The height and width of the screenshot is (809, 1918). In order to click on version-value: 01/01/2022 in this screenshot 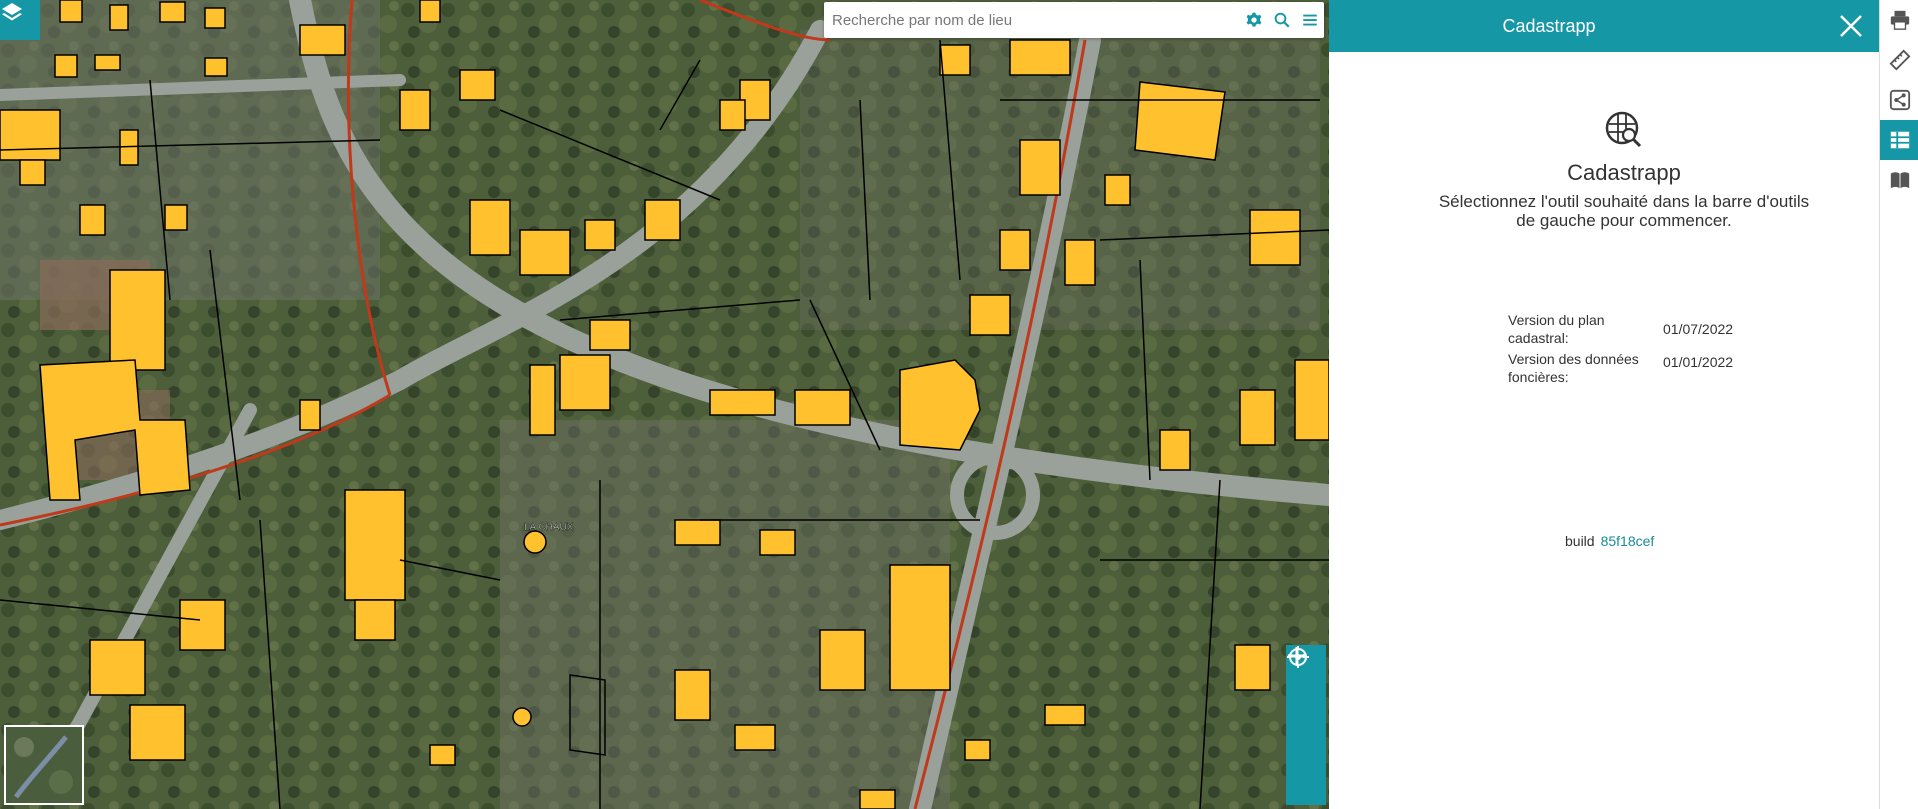, I will do `click(1698, 362)`.